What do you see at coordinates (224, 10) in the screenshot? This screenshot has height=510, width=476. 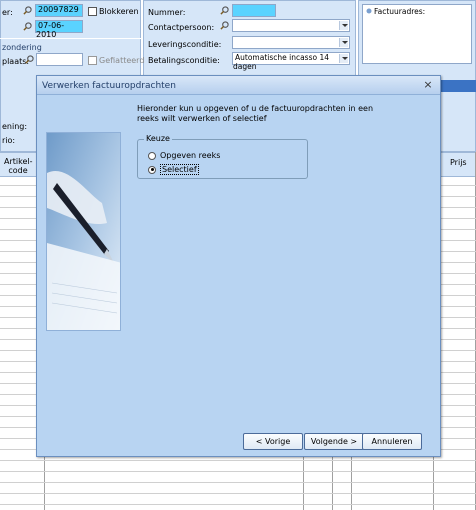 I see `nummer-search-icon` at bounding box center [224, 10].